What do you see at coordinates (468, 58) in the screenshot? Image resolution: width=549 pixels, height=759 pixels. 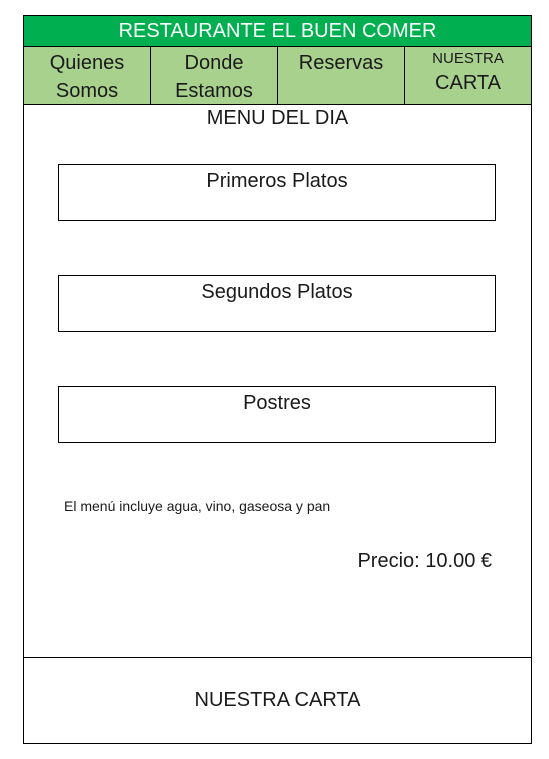 I see `nav-item-label-line1: NUESTRA` at bounding box center [468, 58].